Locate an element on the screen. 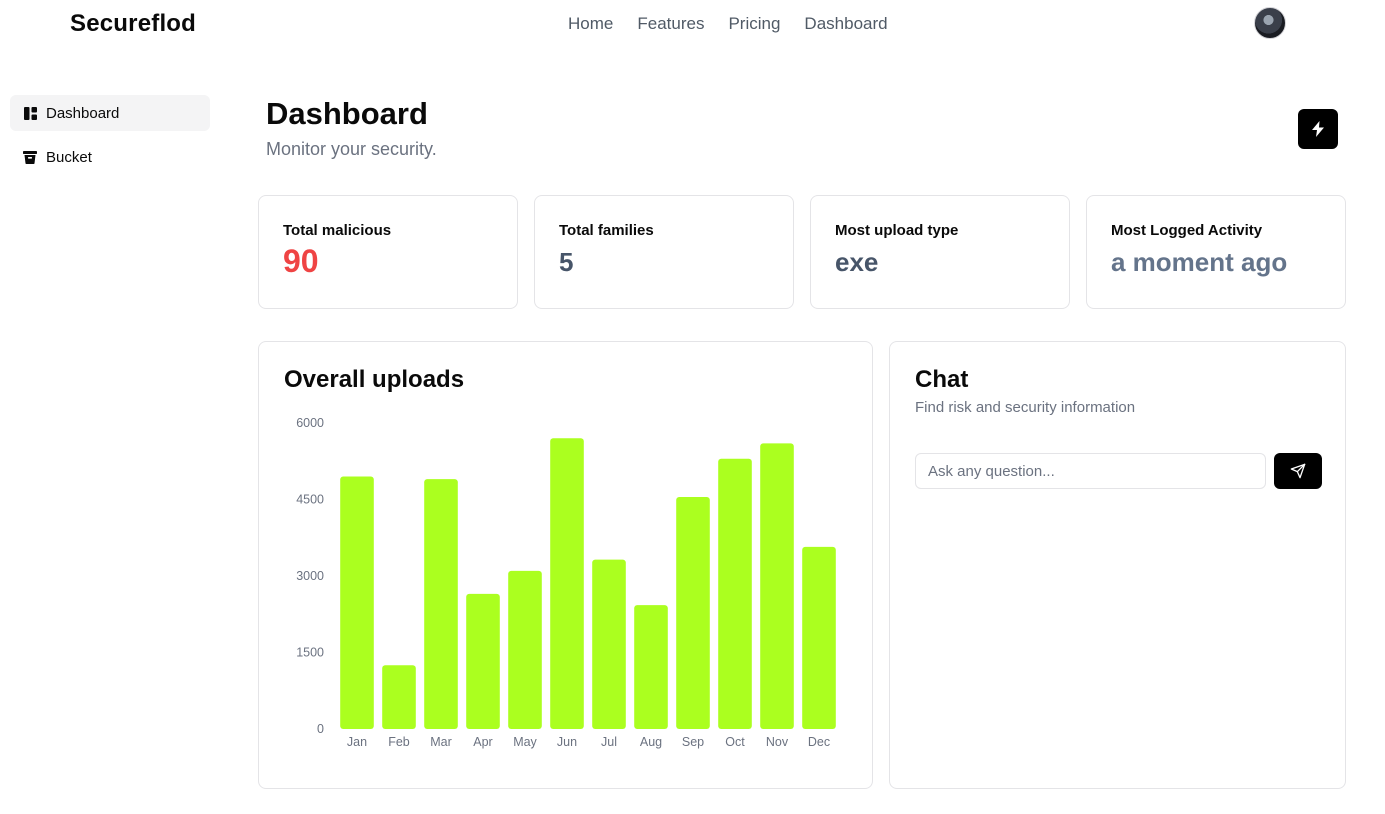  send-button is located at coordinates (1298, 471).